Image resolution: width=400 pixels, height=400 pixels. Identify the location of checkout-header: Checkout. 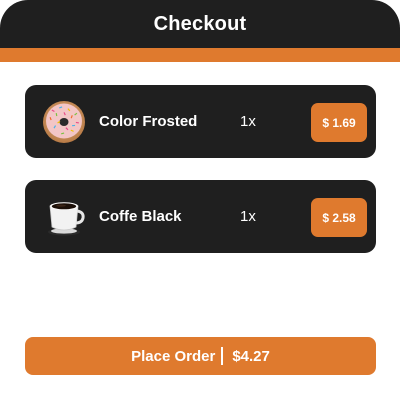
(200, 24).